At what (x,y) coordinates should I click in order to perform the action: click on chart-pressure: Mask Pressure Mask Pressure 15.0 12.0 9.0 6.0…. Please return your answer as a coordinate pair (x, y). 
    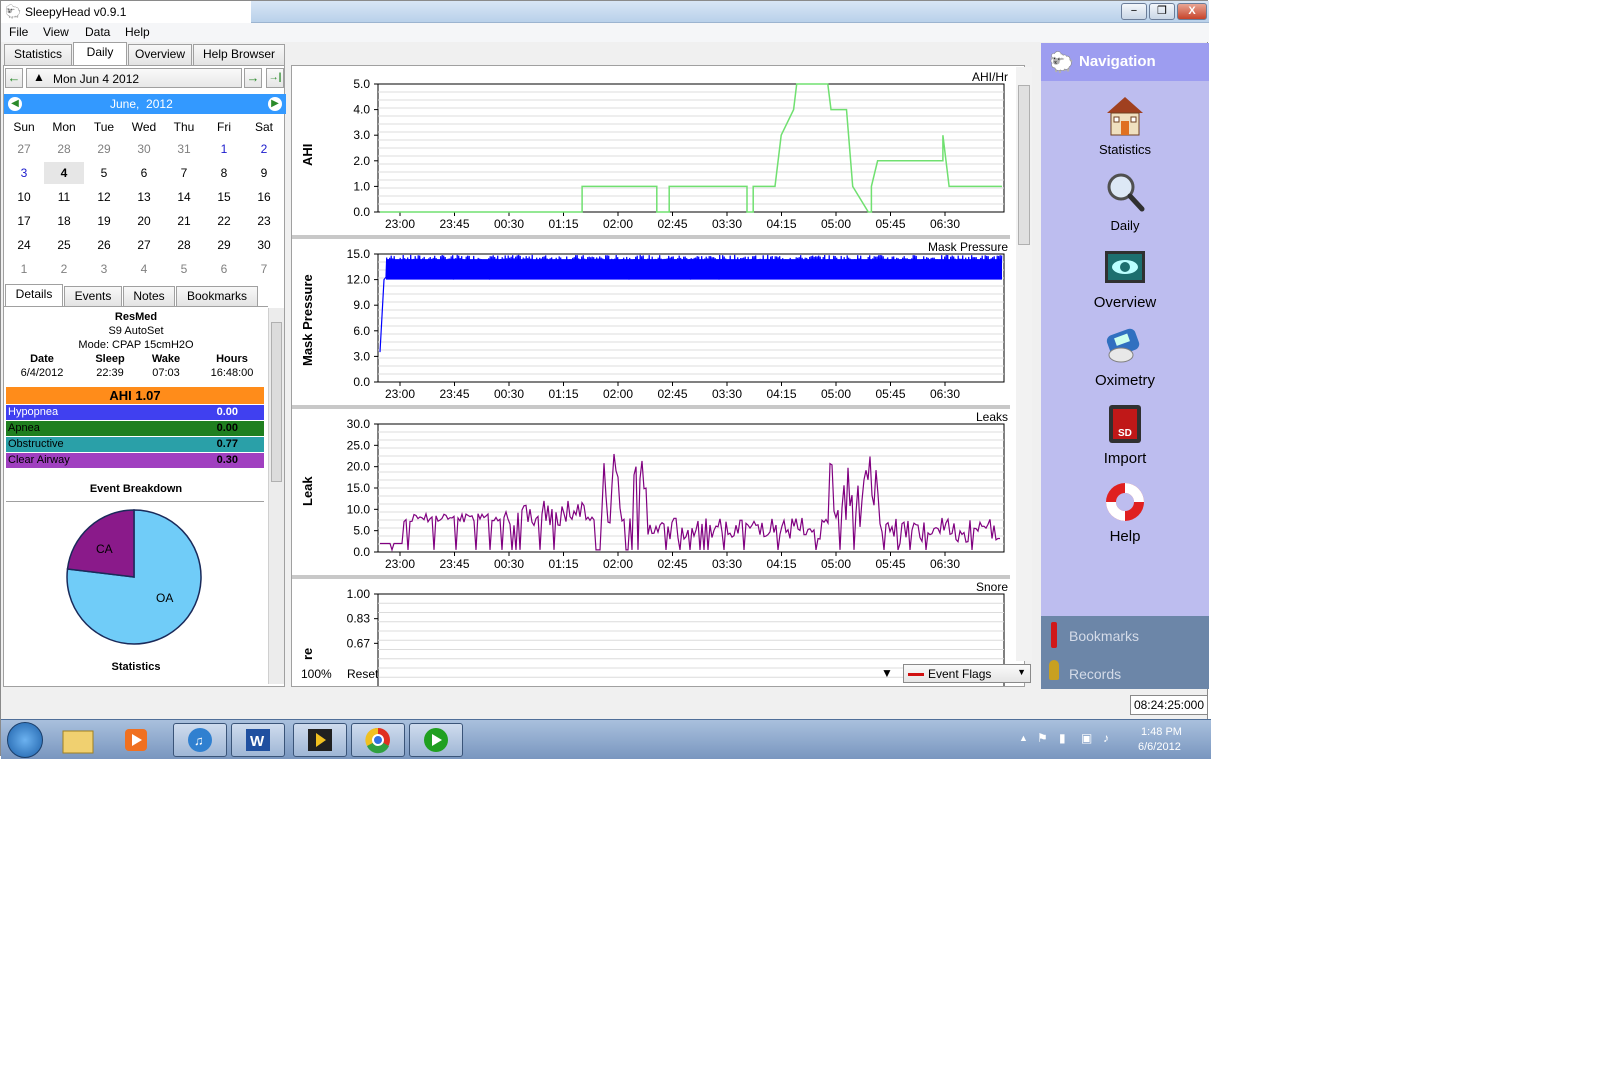
    Looking at the image, I should click on (654, 321).